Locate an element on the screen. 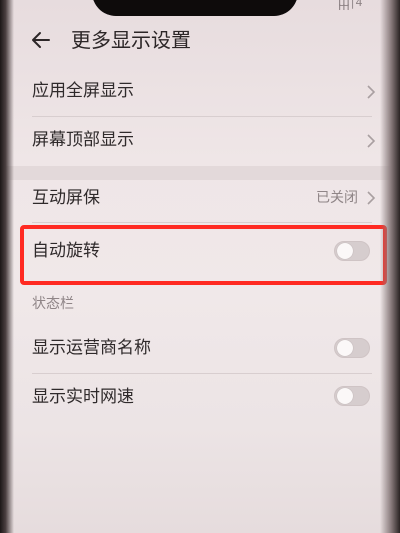 This screenshot has height=533, width=400. row-label: 互动屏保 is located at coordinates (66, 198).